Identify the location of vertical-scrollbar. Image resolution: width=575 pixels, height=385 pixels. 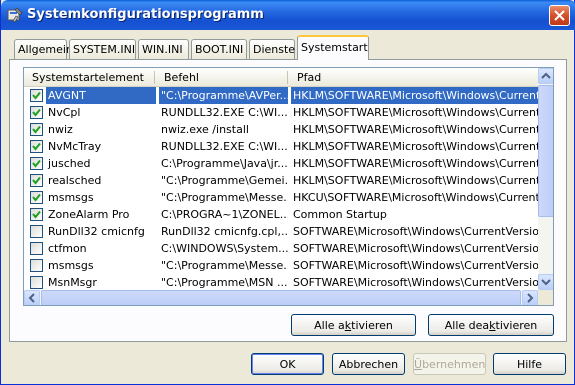
(545, 179).